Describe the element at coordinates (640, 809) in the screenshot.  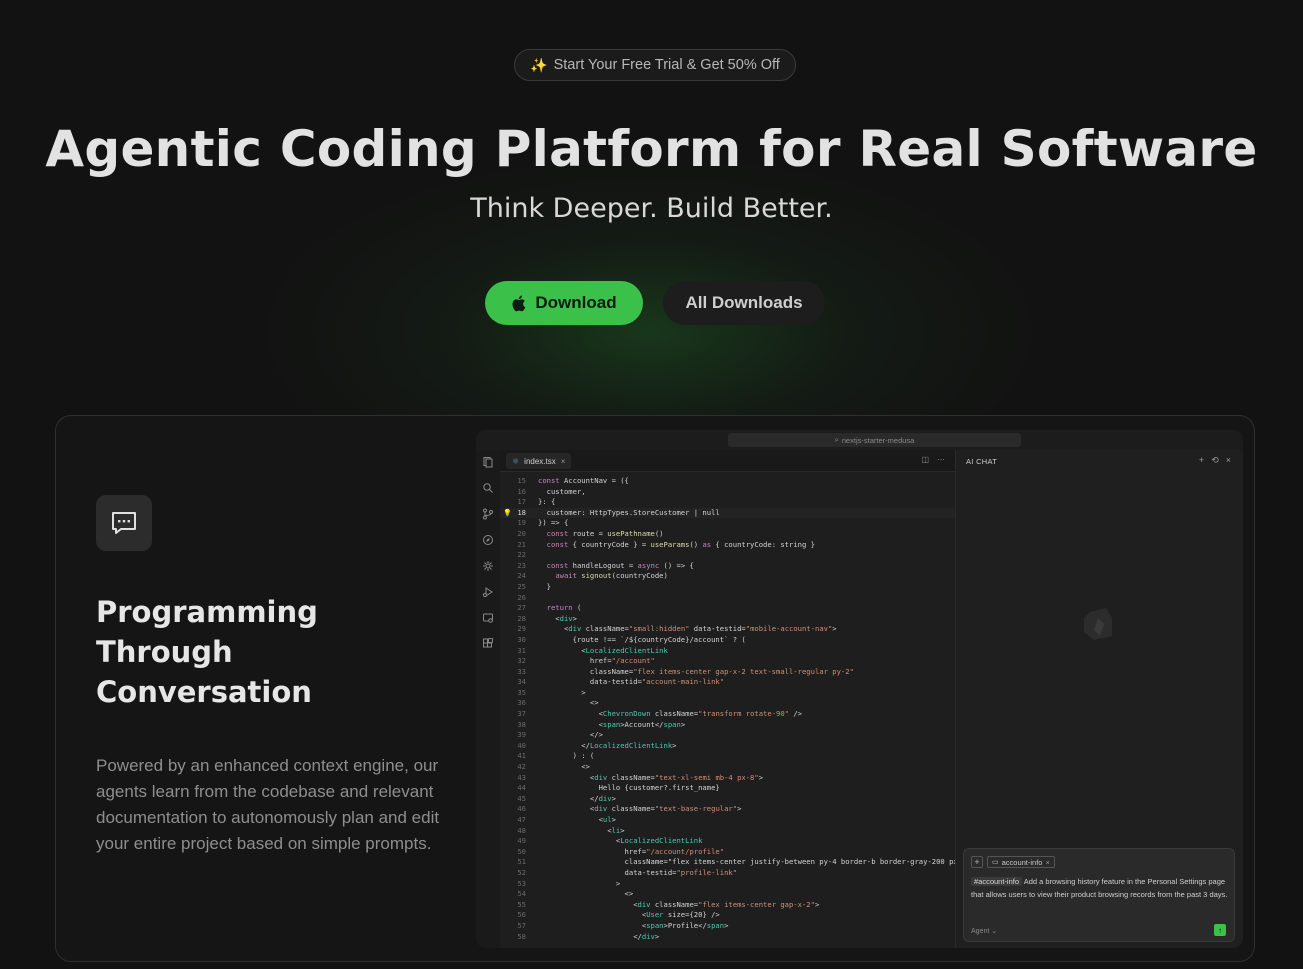
I see `code-text: <div className="text-base-regular">` at that location.